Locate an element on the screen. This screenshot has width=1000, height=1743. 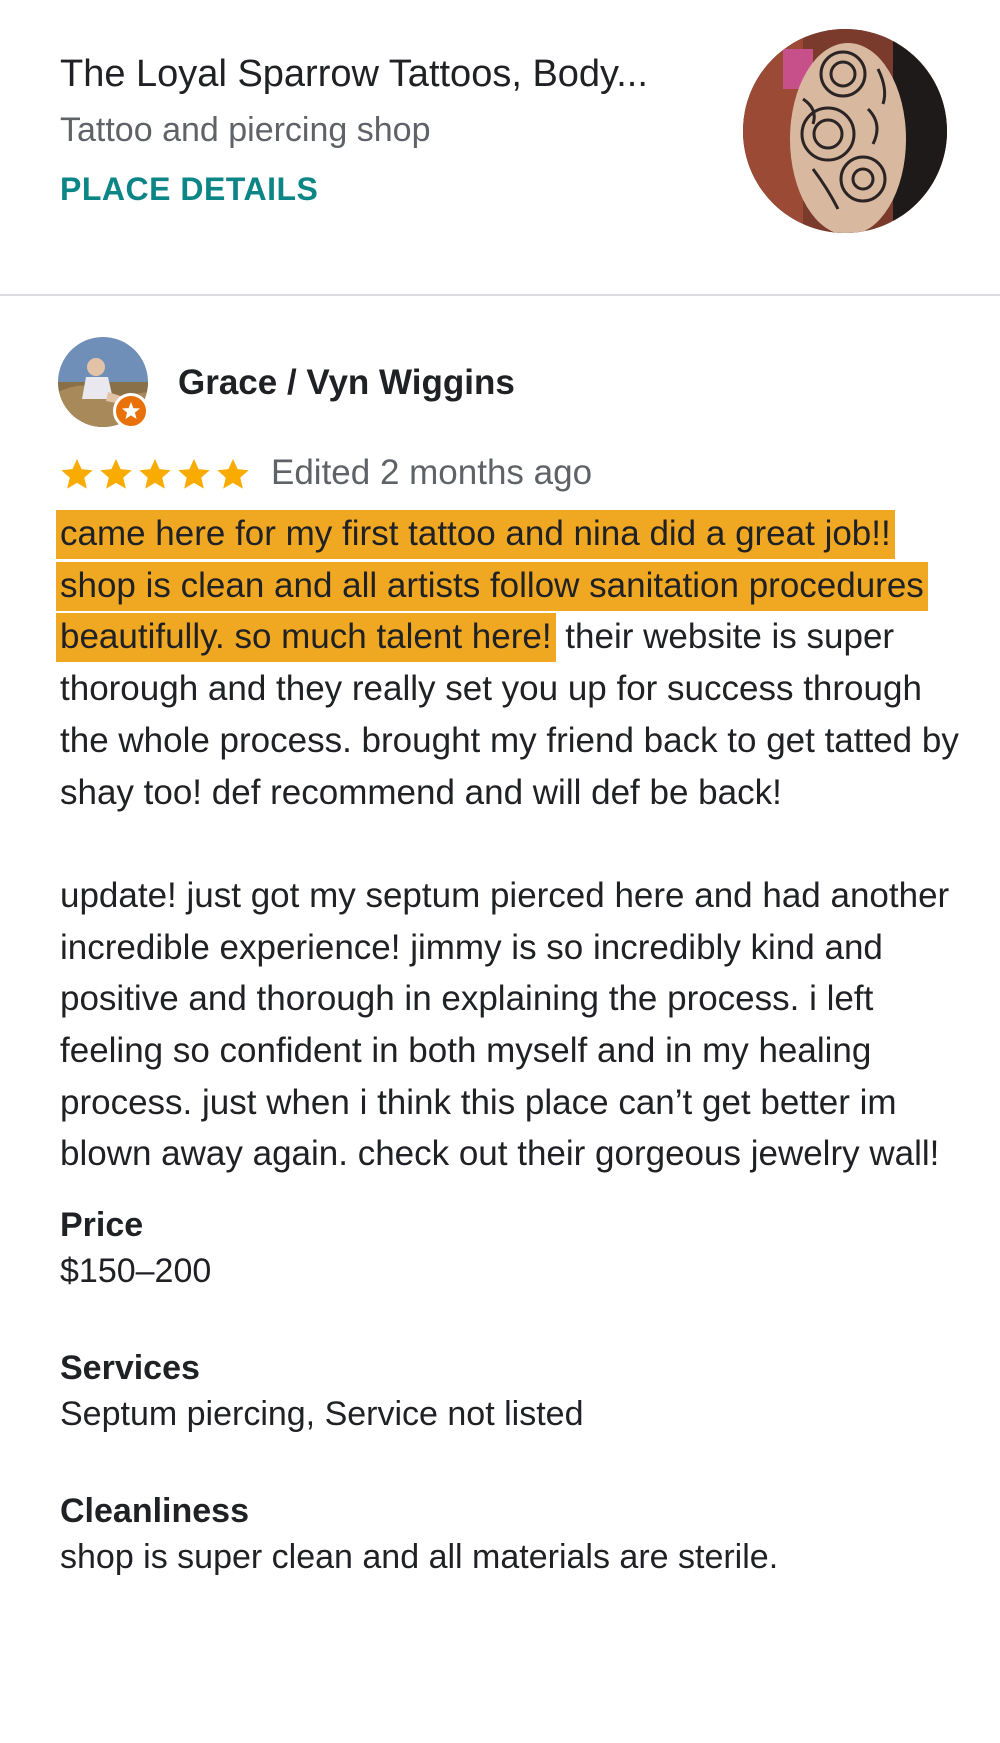
attribute-label: Price is located at coordinates (102, 1225).